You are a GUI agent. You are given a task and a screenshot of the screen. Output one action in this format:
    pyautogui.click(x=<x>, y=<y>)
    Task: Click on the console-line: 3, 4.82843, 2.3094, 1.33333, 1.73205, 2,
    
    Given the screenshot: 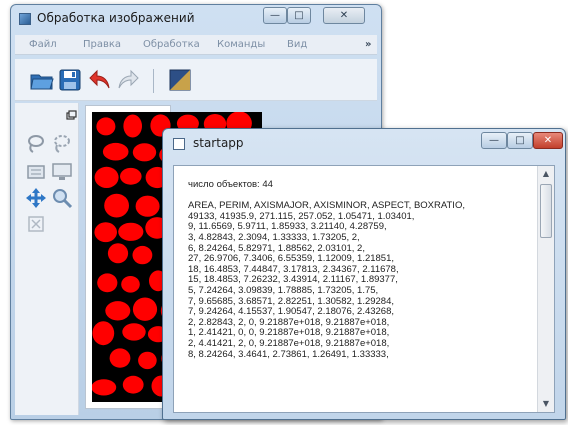 What is the action you would take?
    pyautogui.click(x=274, y=237)
    